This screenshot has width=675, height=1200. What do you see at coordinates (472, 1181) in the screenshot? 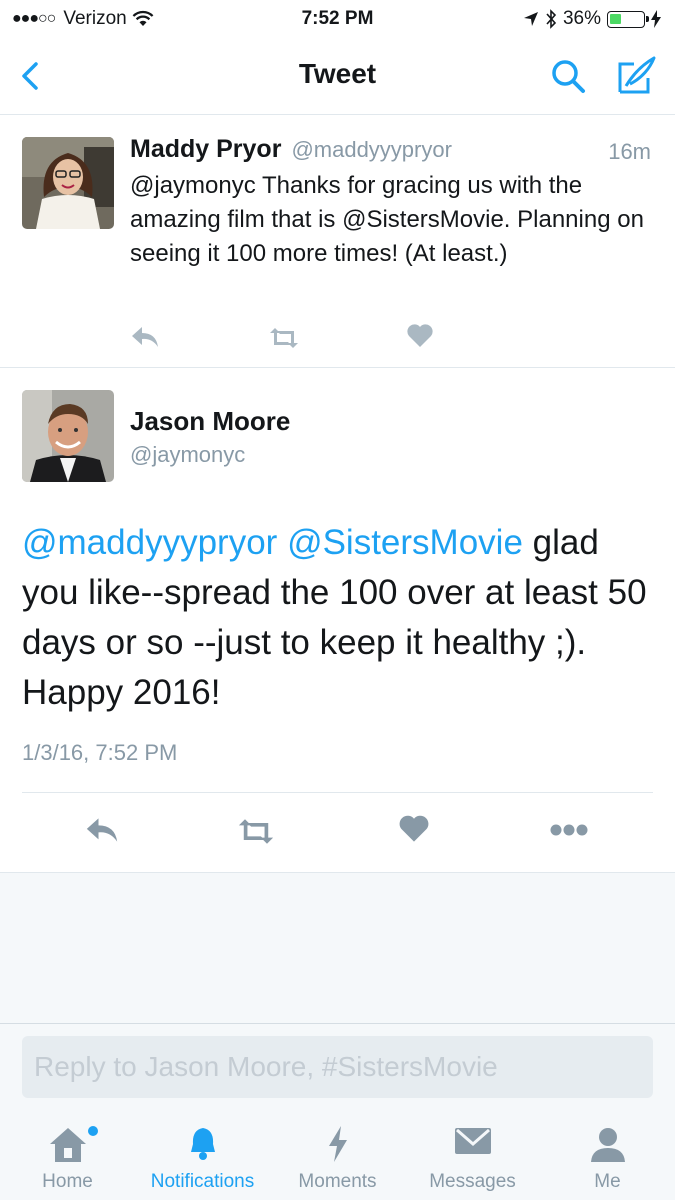
I see `tab-label: Messages` at bounding box center [472, 1181].